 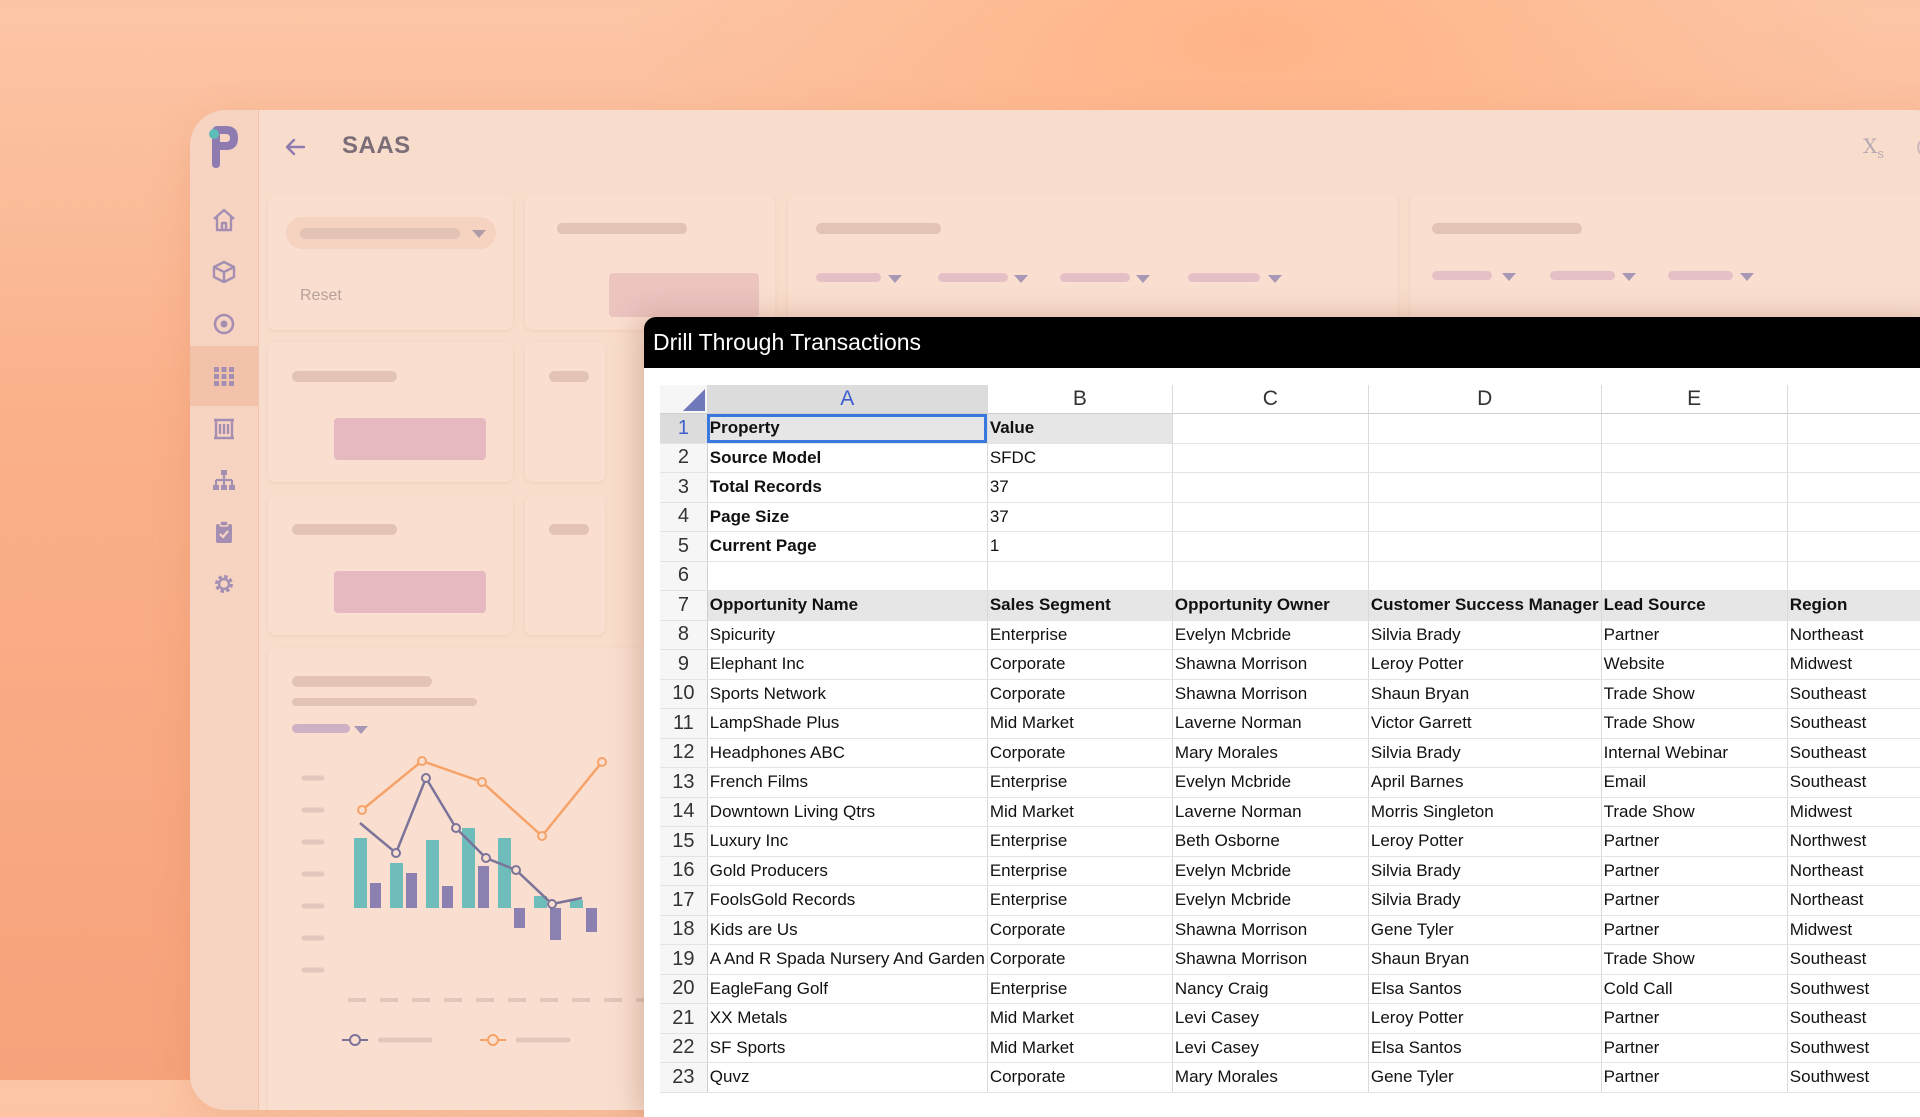 What do you see at coordinates (1694, 753) in the screenshot?
I see `grid-cell: Internal Webinar` at bounding box center [1694, 753].